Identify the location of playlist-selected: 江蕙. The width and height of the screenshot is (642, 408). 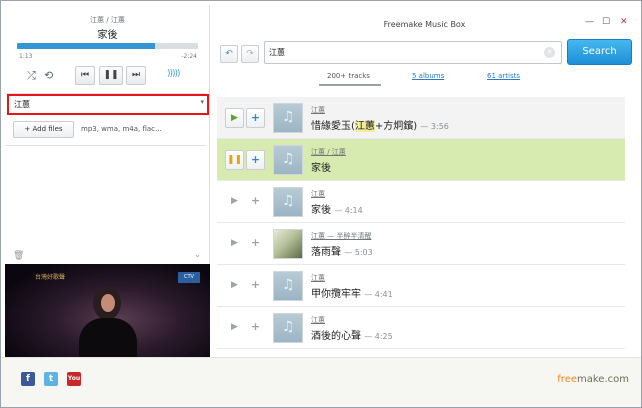
(22, 104).